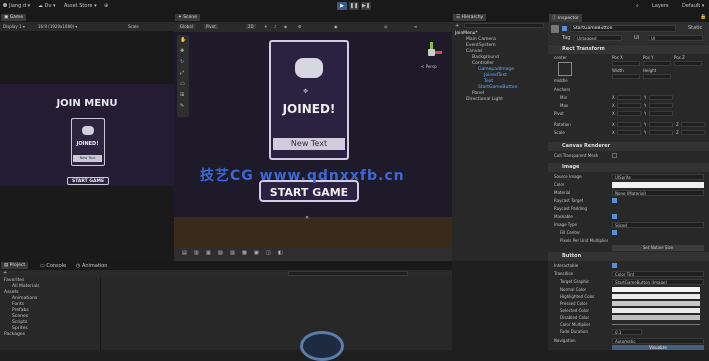 Image resolution: width=709 pixels, height=361 pixels. I want to click on tab-game: ▣ Game, so click(14, 17).